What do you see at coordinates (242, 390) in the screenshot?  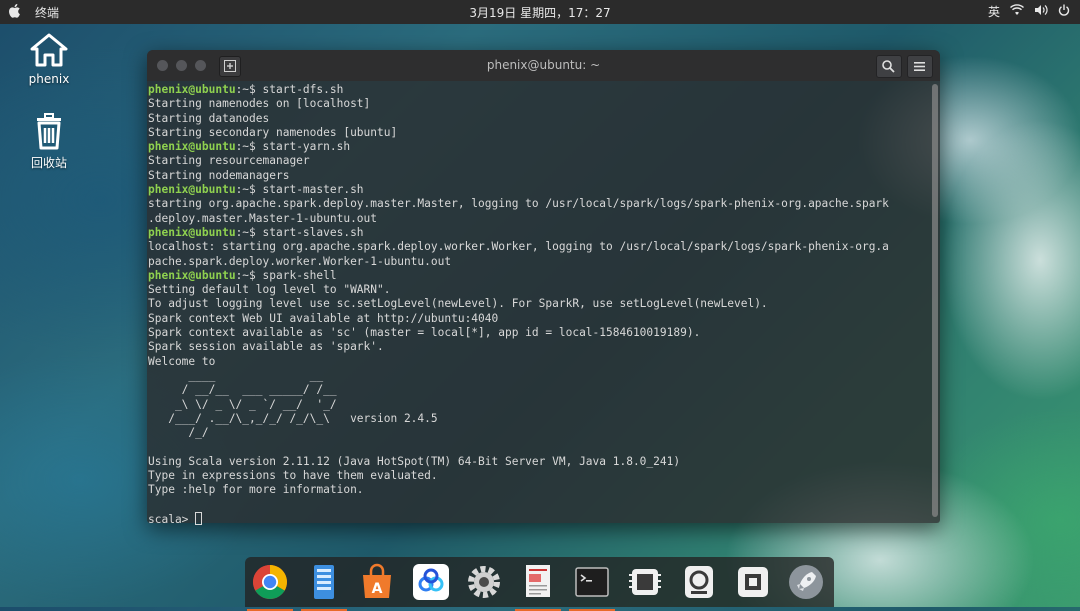 I see `spark-logo-line: / __/__ ___ _____/ /__` at bounding box center [242, 390].